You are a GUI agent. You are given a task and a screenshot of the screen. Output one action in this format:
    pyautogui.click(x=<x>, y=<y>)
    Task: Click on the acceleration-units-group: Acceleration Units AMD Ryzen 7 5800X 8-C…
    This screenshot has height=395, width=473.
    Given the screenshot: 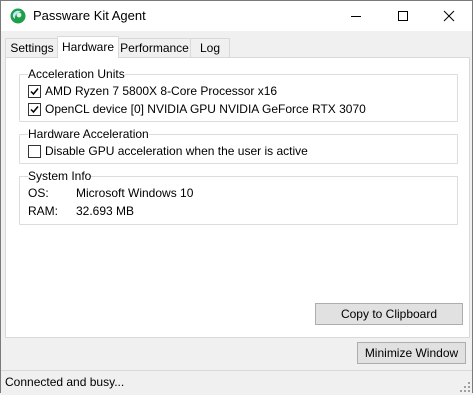 What is the action you would take?
    pyautogui.click(x=238, y=94)
    